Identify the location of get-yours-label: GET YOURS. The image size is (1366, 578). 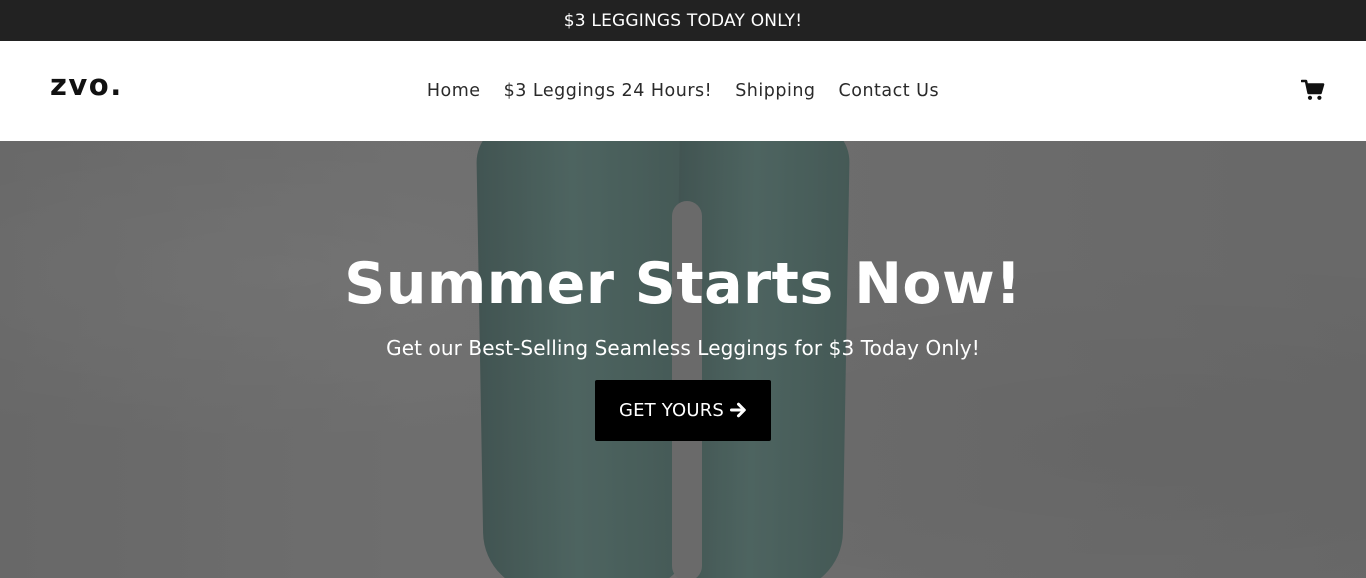
(671, 410).